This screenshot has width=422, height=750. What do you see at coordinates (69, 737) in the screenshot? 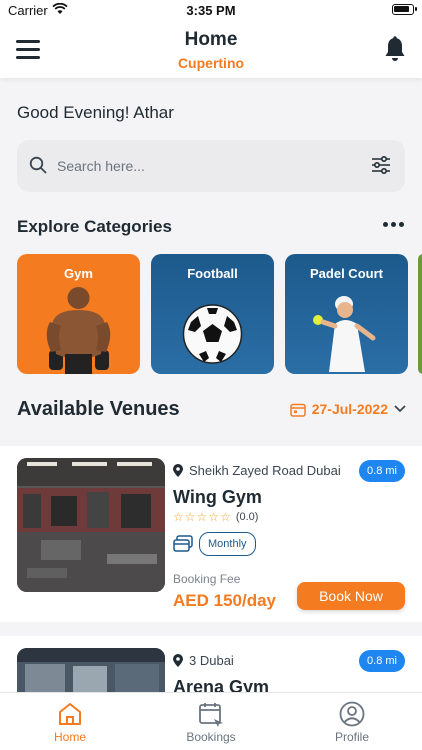
I see `tab-label: Home` at bounding box center [69, 737].